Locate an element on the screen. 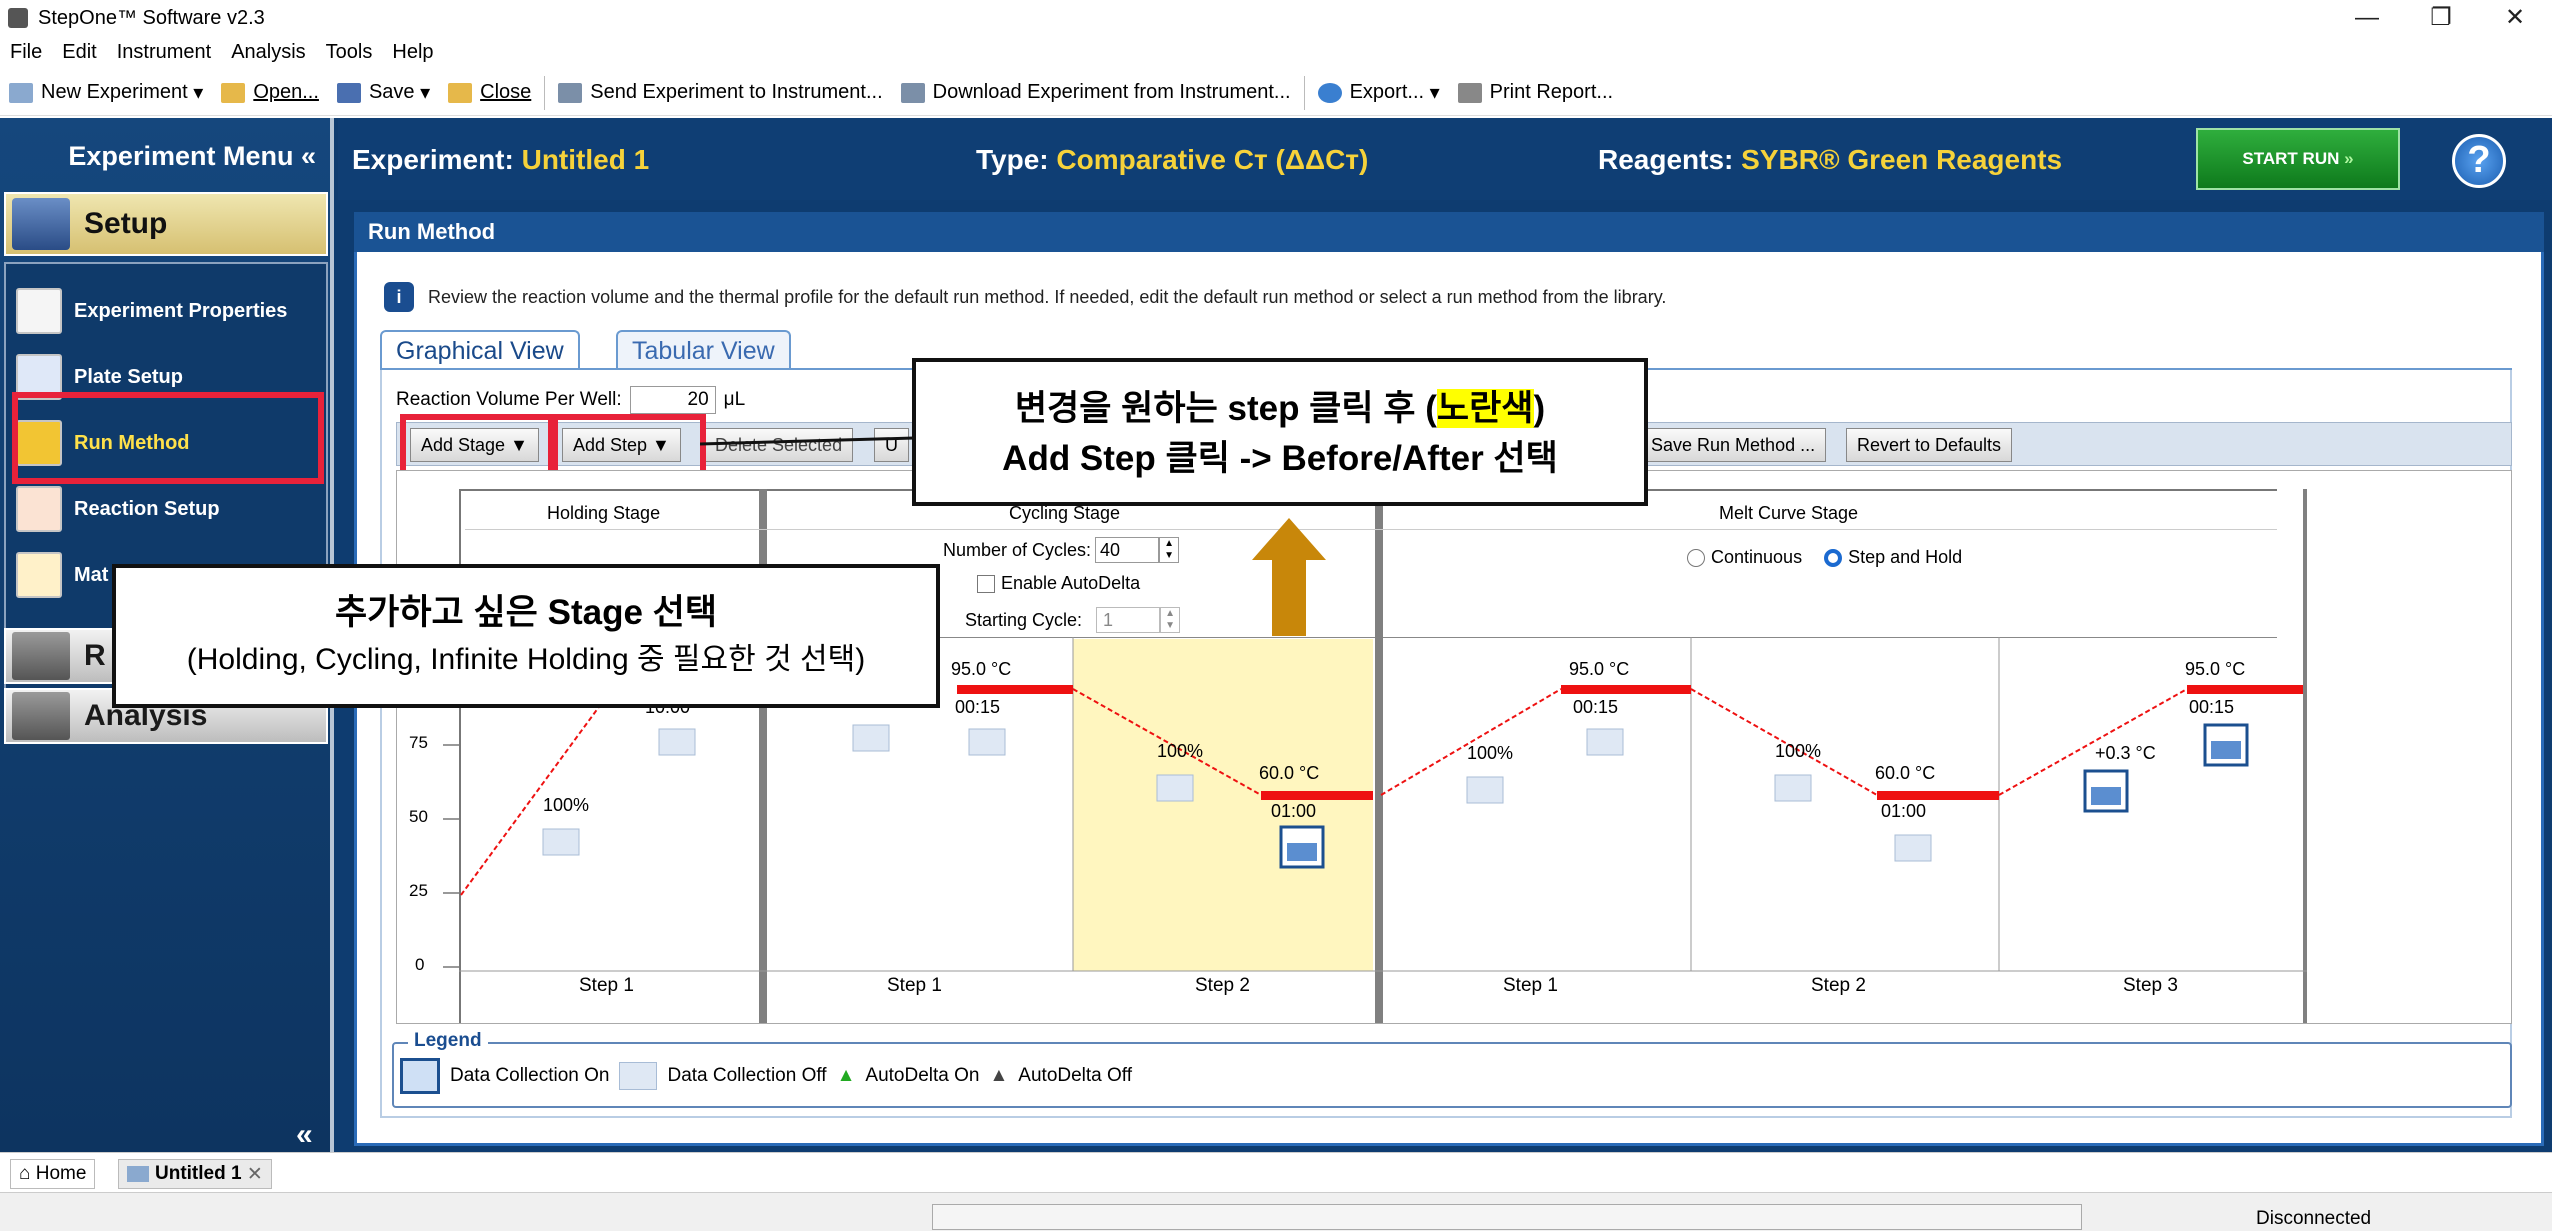 The height and width of the screenshot is (1231, 2552). save-button: Save ▾ is located at coordinates (383, 93).